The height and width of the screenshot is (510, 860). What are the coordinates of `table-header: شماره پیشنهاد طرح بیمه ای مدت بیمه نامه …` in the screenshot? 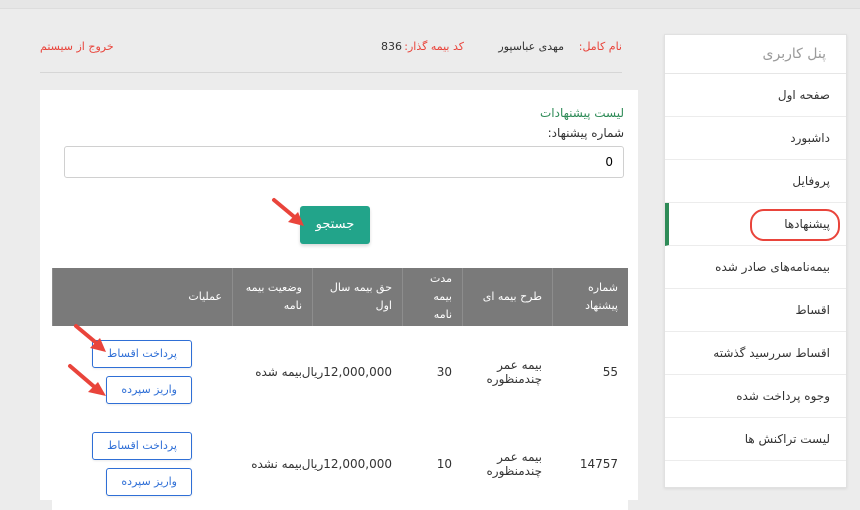 It's located at (340, 297).